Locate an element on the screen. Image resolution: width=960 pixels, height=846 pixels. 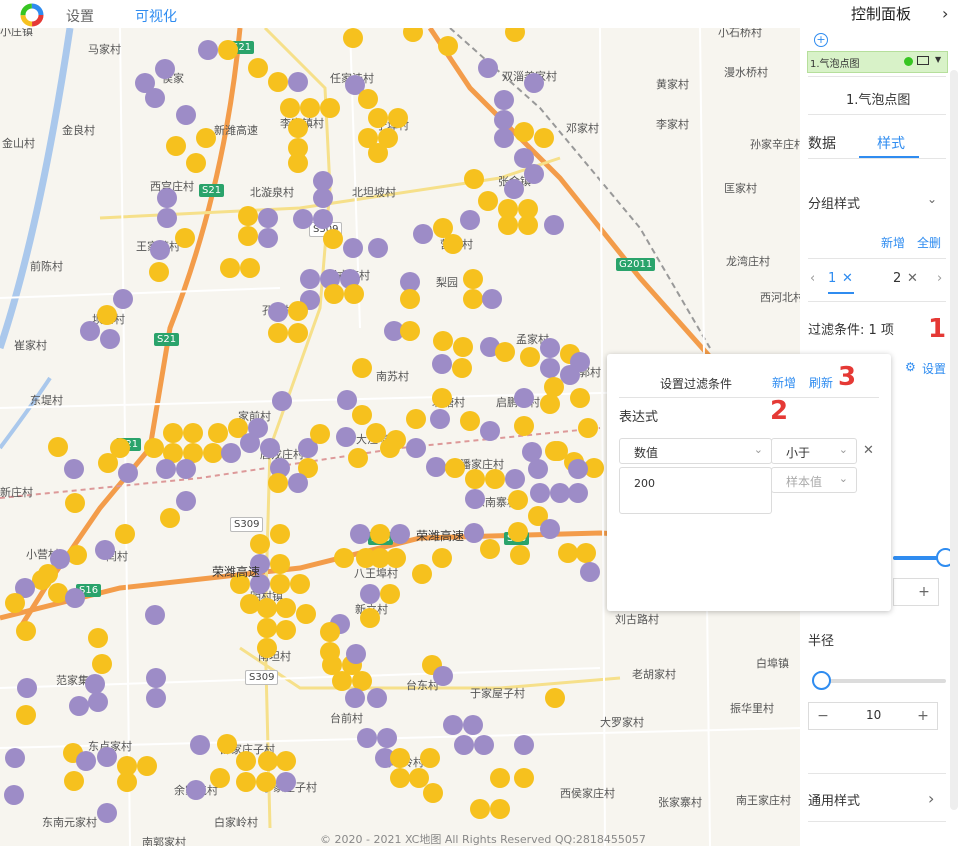
place-label: 东南元家村 is located at coordinates (69, 822).